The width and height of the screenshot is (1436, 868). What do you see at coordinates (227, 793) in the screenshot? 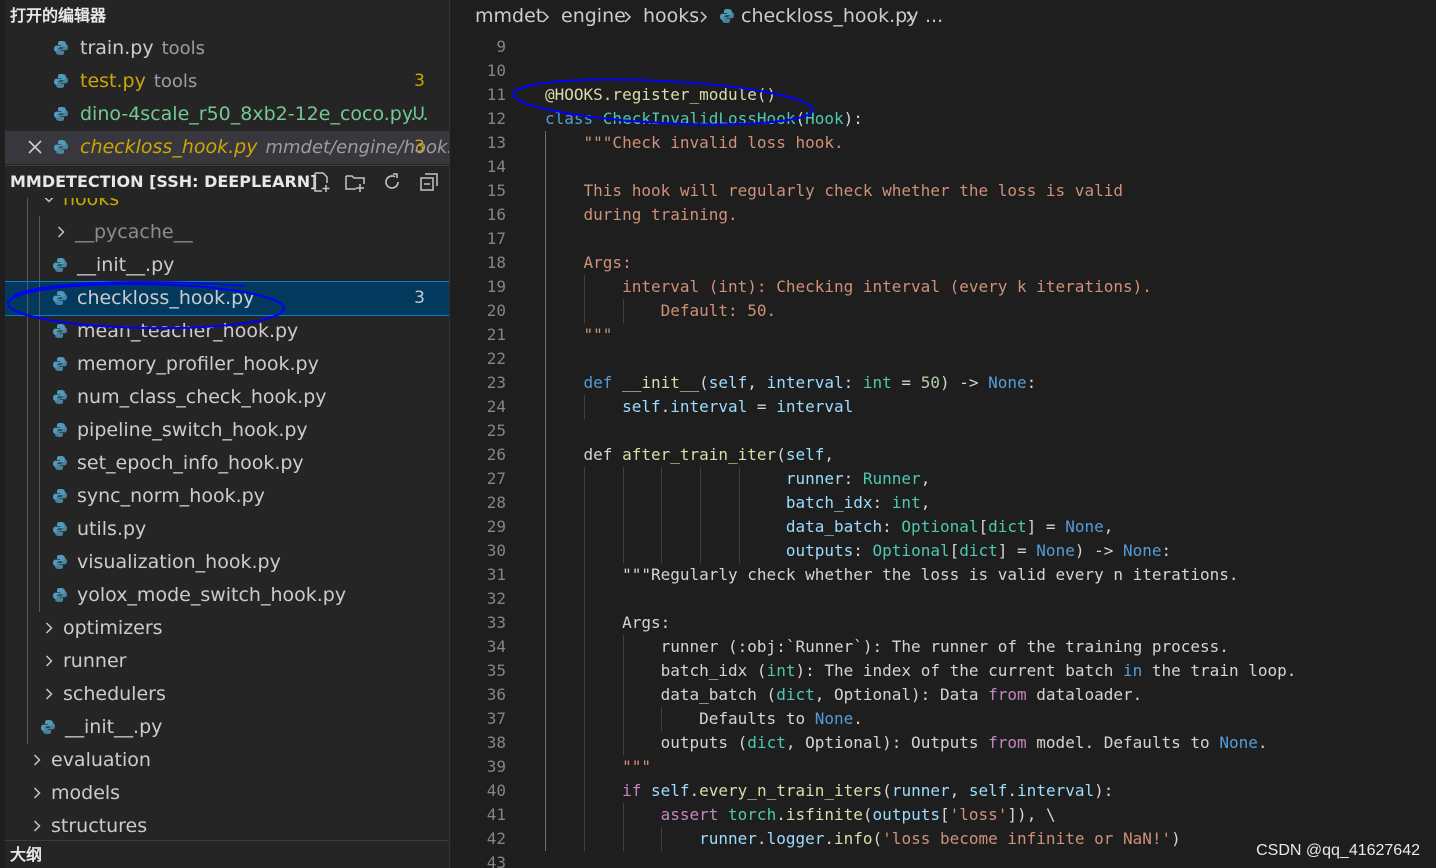
I see `tree-item: models` at bounding box center [227, 793].